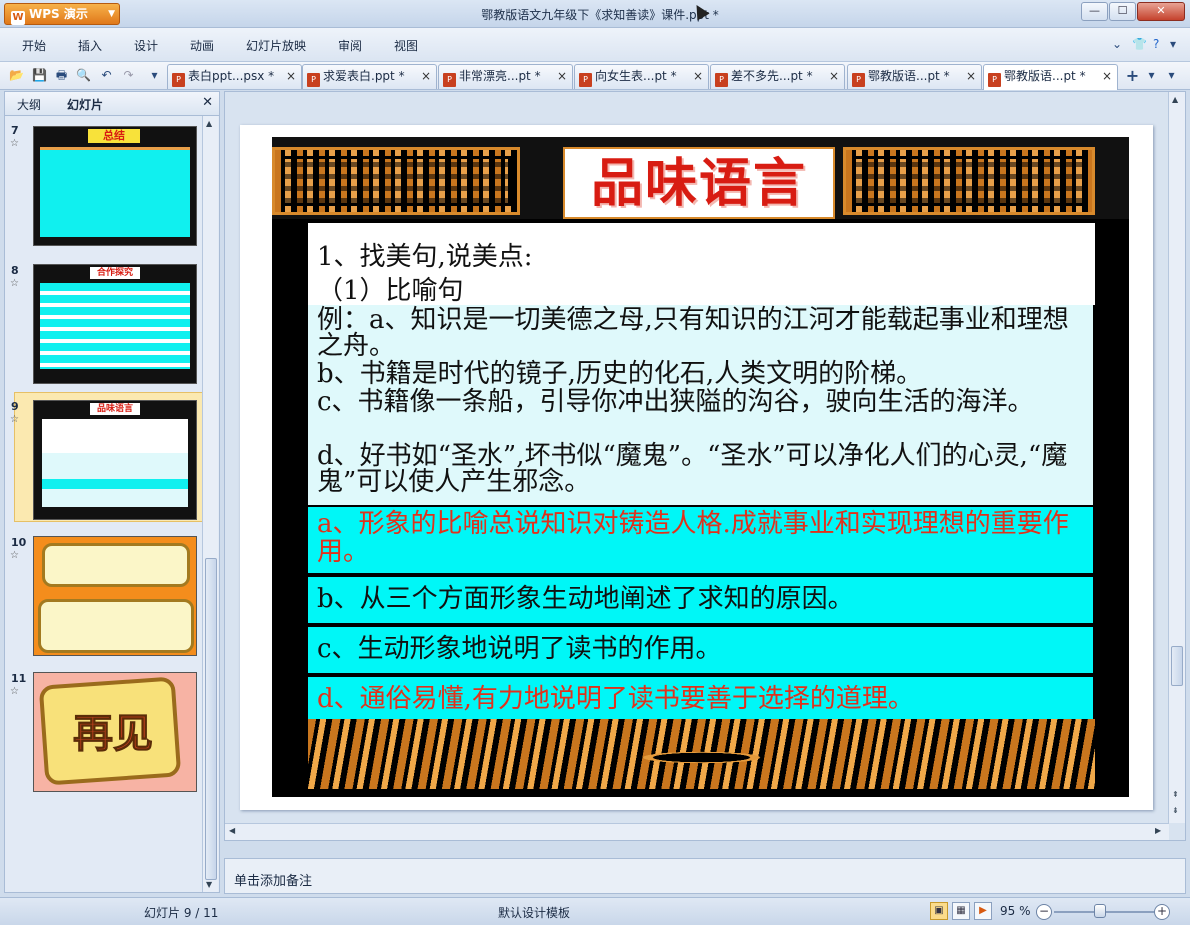  I want to click on thumbnail-title: 再见, so click(113, 734).